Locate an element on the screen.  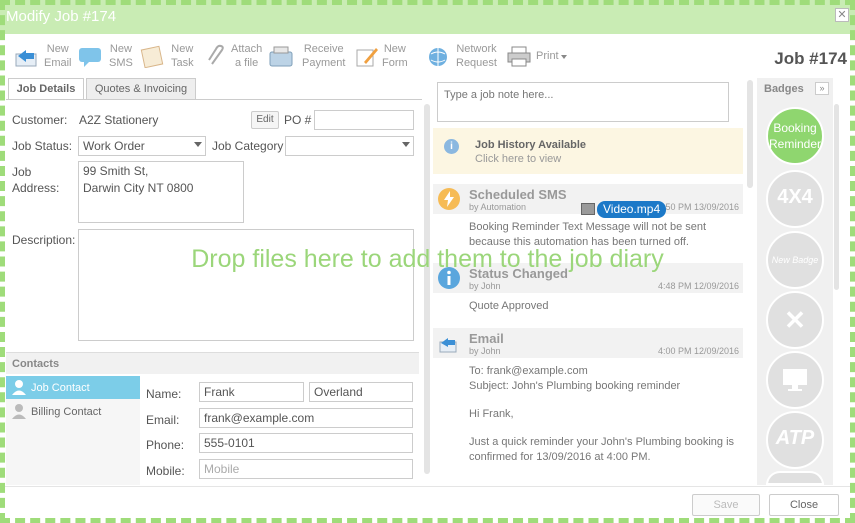
email-arrow-icon is located at coordinates (448, 345).